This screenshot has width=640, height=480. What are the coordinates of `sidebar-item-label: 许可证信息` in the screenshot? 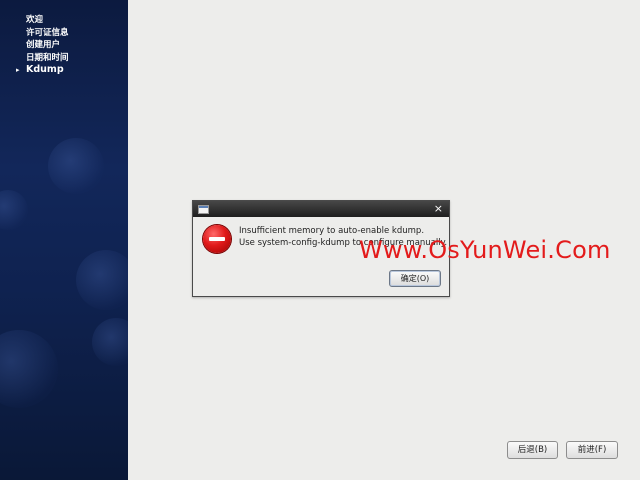 It's located at (47, 32).